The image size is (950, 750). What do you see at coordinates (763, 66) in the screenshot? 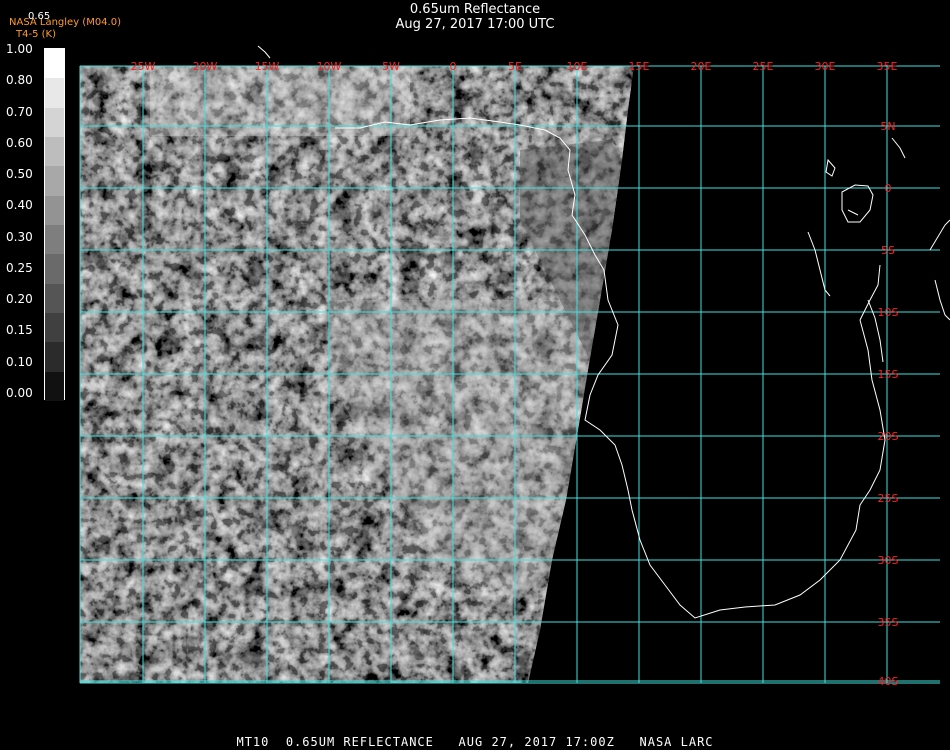
I see `longitude-label: 25E` at bounding box center [763, 66].